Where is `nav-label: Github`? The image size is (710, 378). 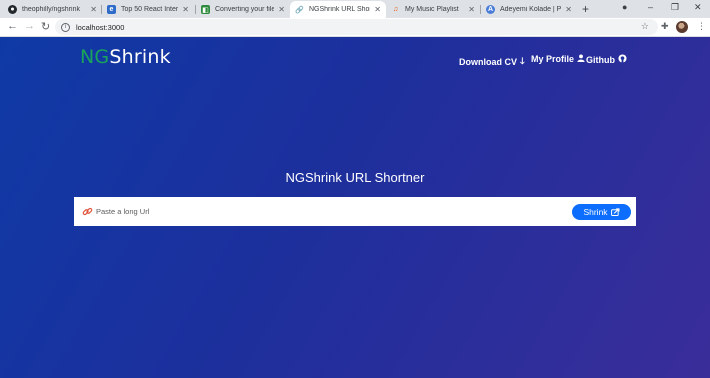 nav-label: Github is located at coordinates (600, 59).